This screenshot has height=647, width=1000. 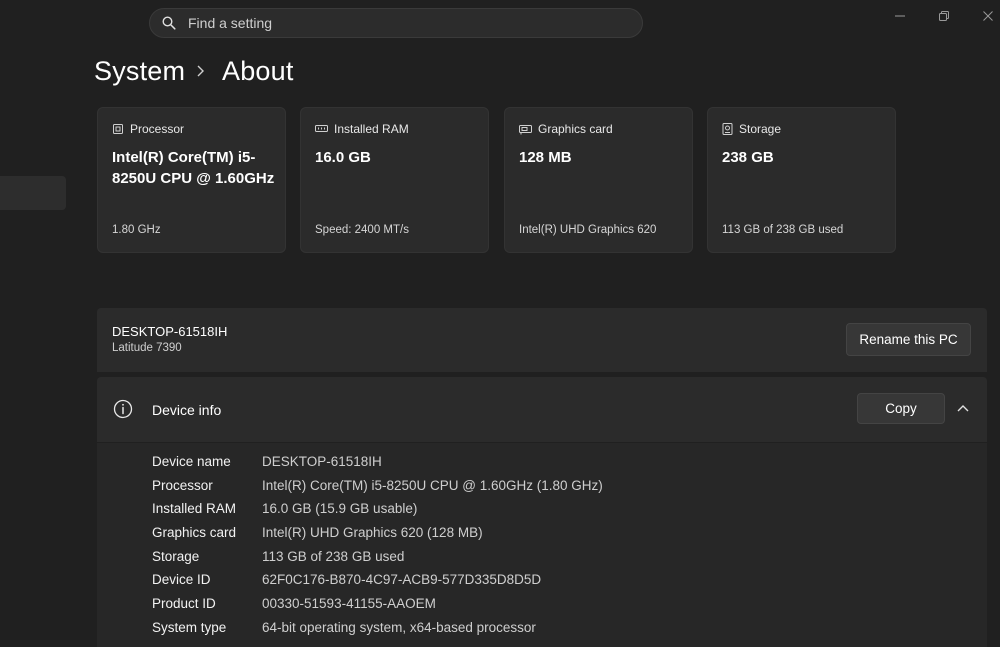 I want to click on storage-icon, so click(x=727, y=129).